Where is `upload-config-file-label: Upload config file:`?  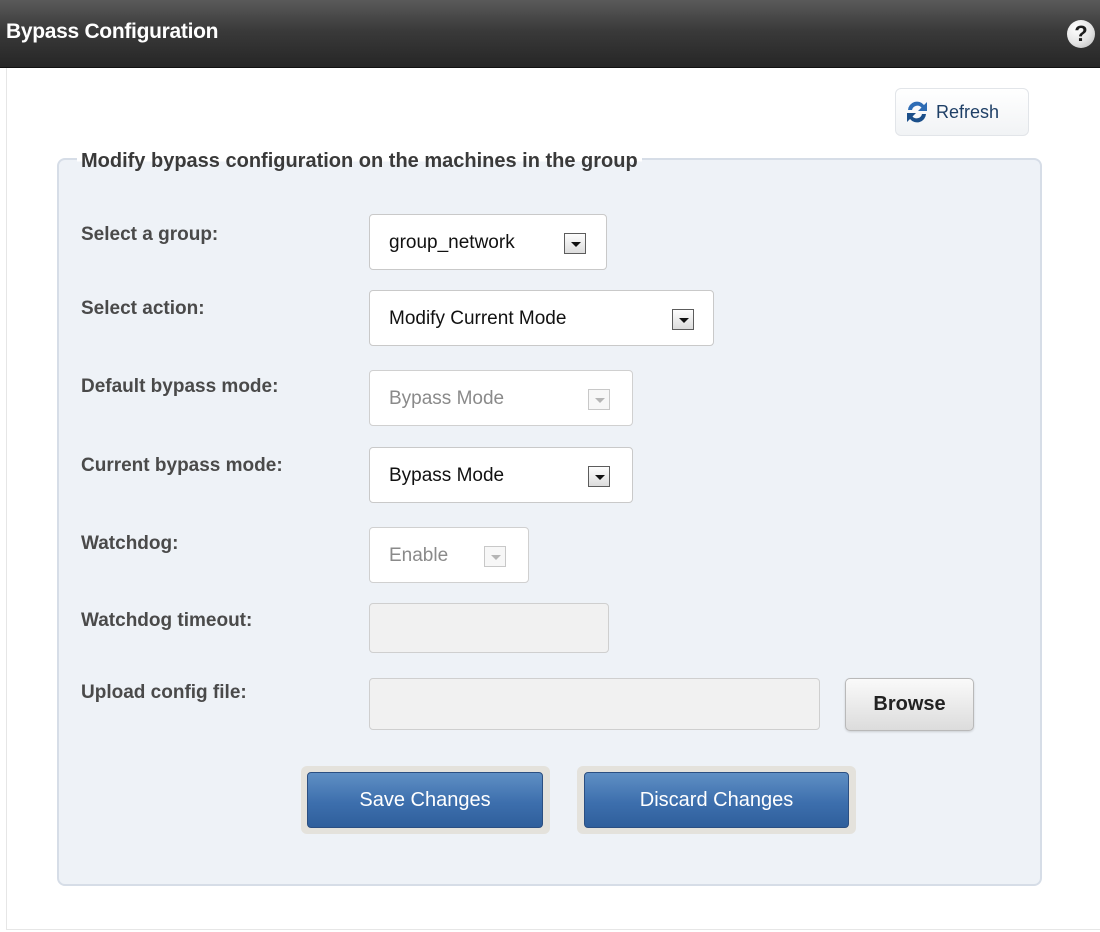
upload-config-file-label: Upload config file: is located at coordinates (164, 692).